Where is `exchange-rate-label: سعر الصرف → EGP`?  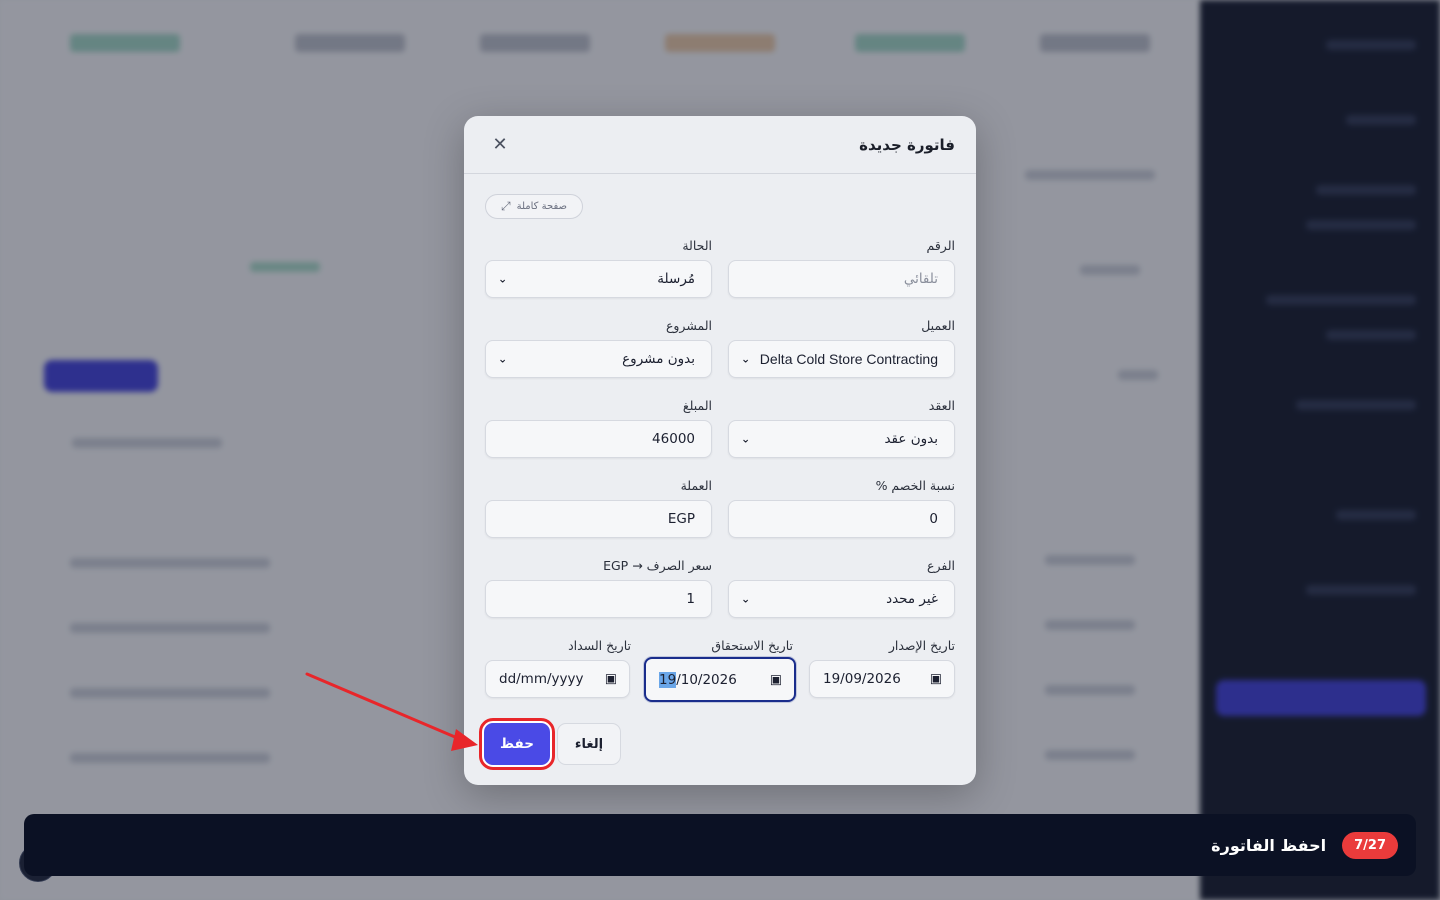
exchange-rate-label: سعر الصرف → EGP is located at coordinates (657, 565).